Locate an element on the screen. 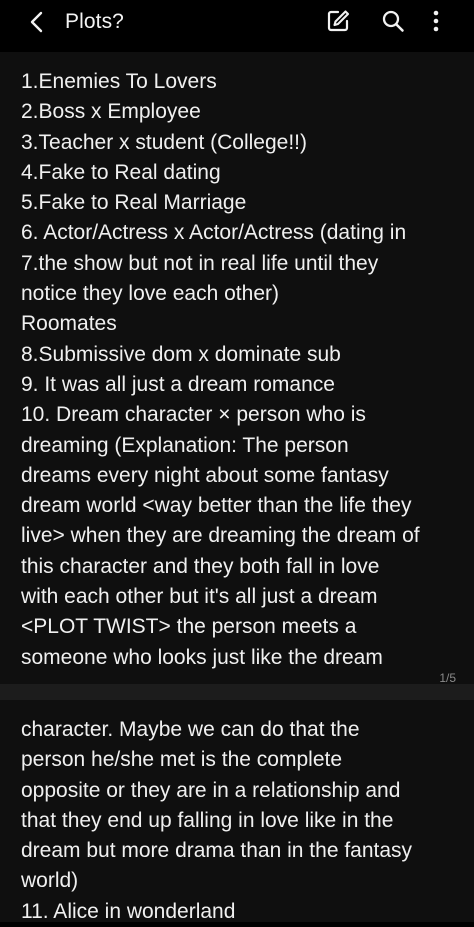 The image size is (474, 927). search-button is located at coordinates (393, 21).